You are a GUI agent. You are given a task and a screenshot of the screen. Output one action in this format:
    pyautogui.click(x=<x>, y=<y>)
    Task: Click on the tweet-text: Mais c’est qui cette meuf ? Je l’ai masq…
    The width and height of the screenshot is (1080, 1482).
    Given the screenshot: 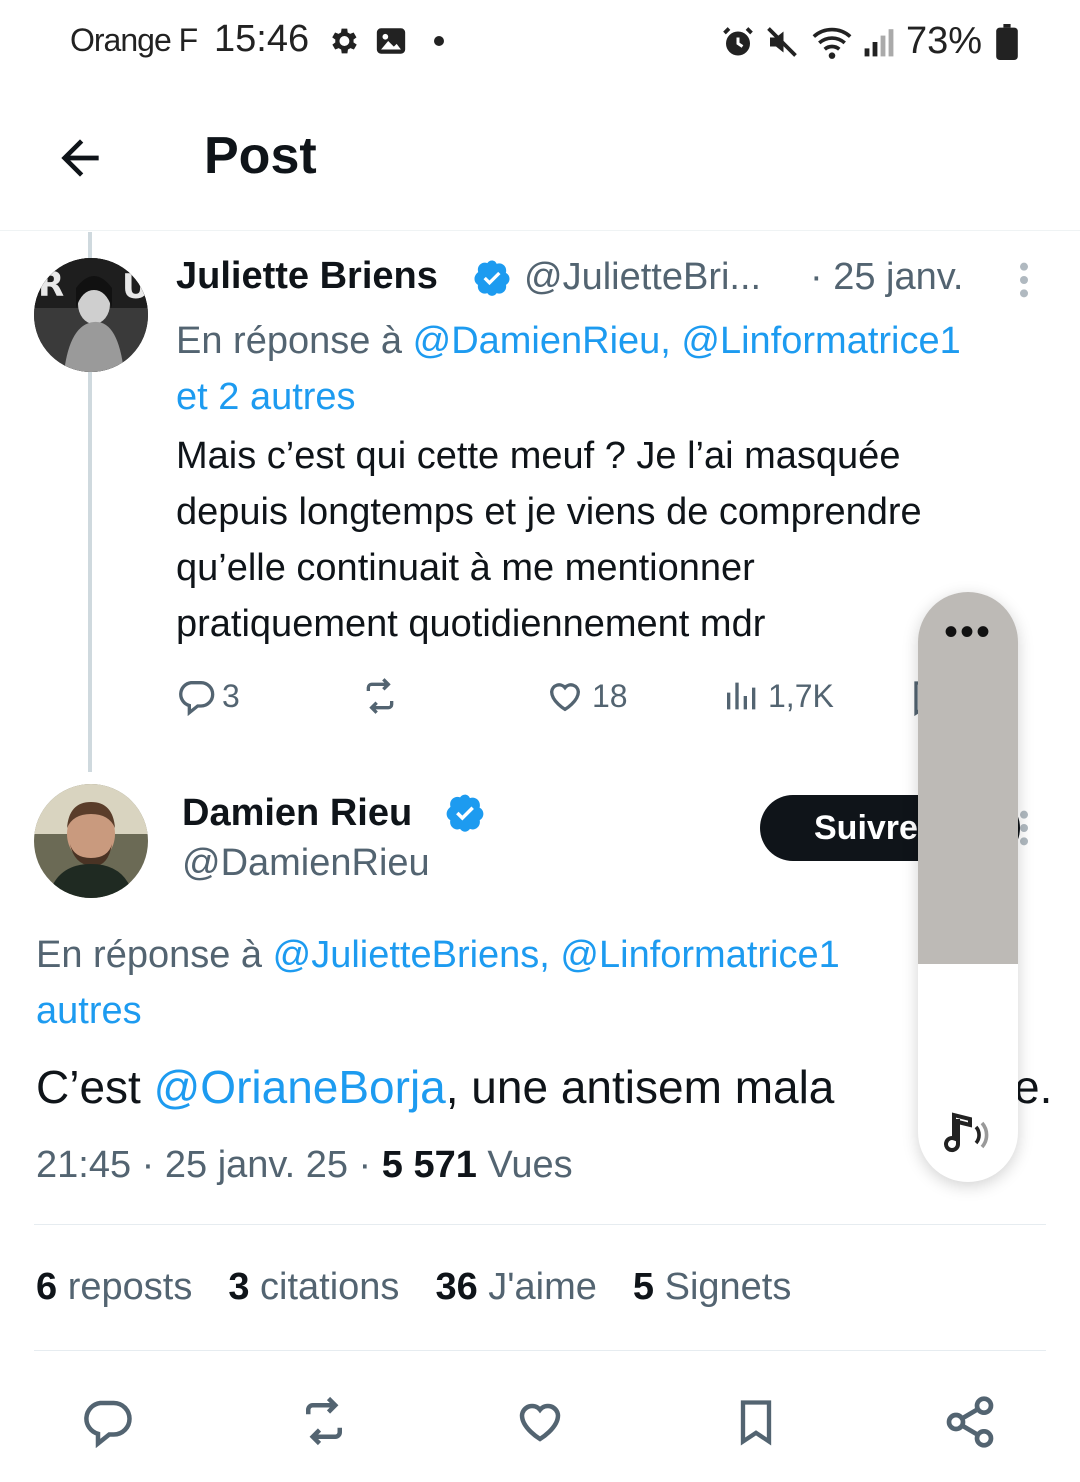 What is the action you would take?
    pyautogui.click(x=606, y=540)
    